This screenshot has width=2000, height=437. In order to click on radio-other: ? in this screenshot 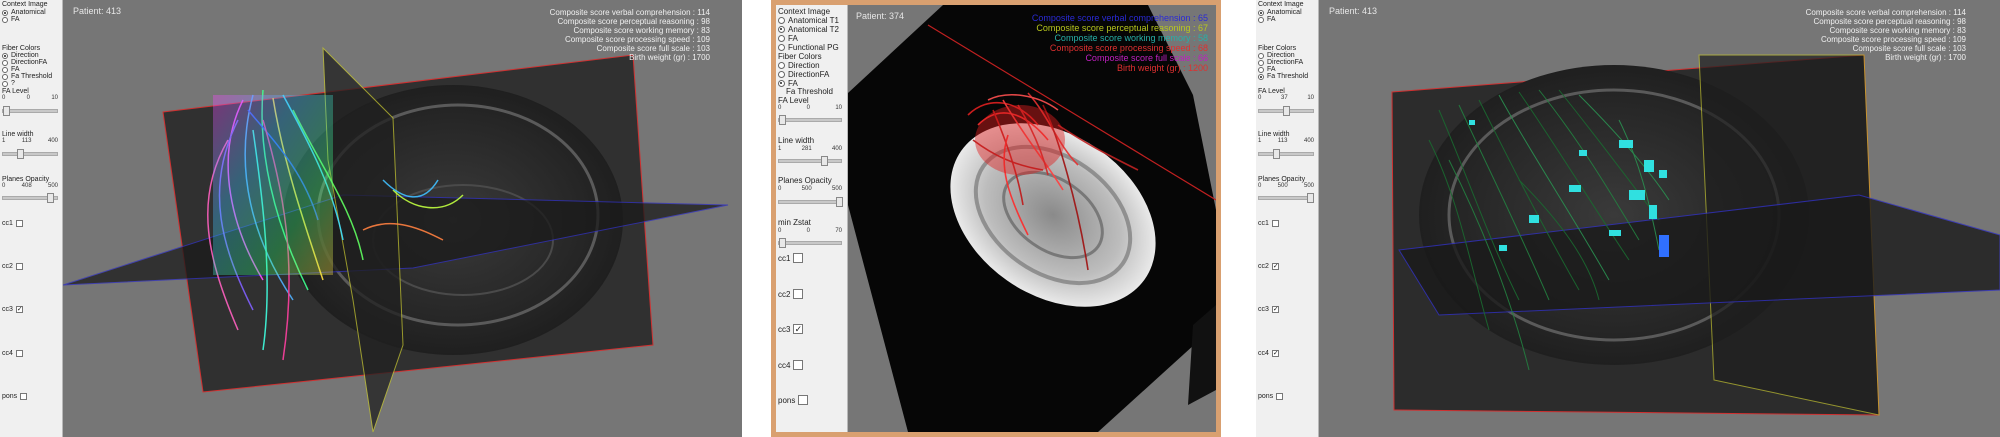, I will do `click(8, 83)`.